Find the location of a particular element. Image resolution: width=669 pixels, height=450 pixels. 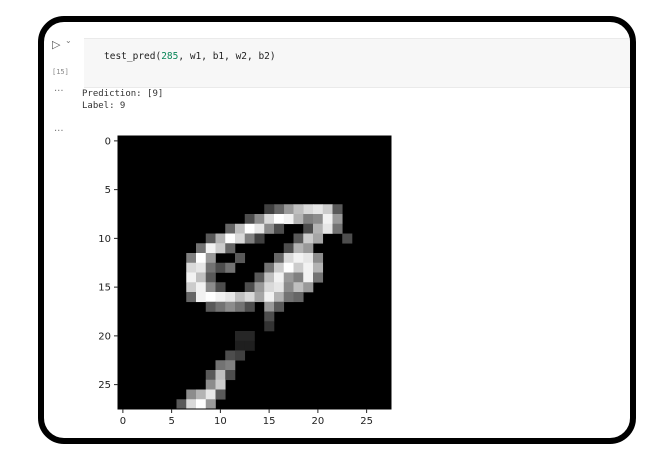

x-tick-label: 10 is located at coordinates (220, 421).